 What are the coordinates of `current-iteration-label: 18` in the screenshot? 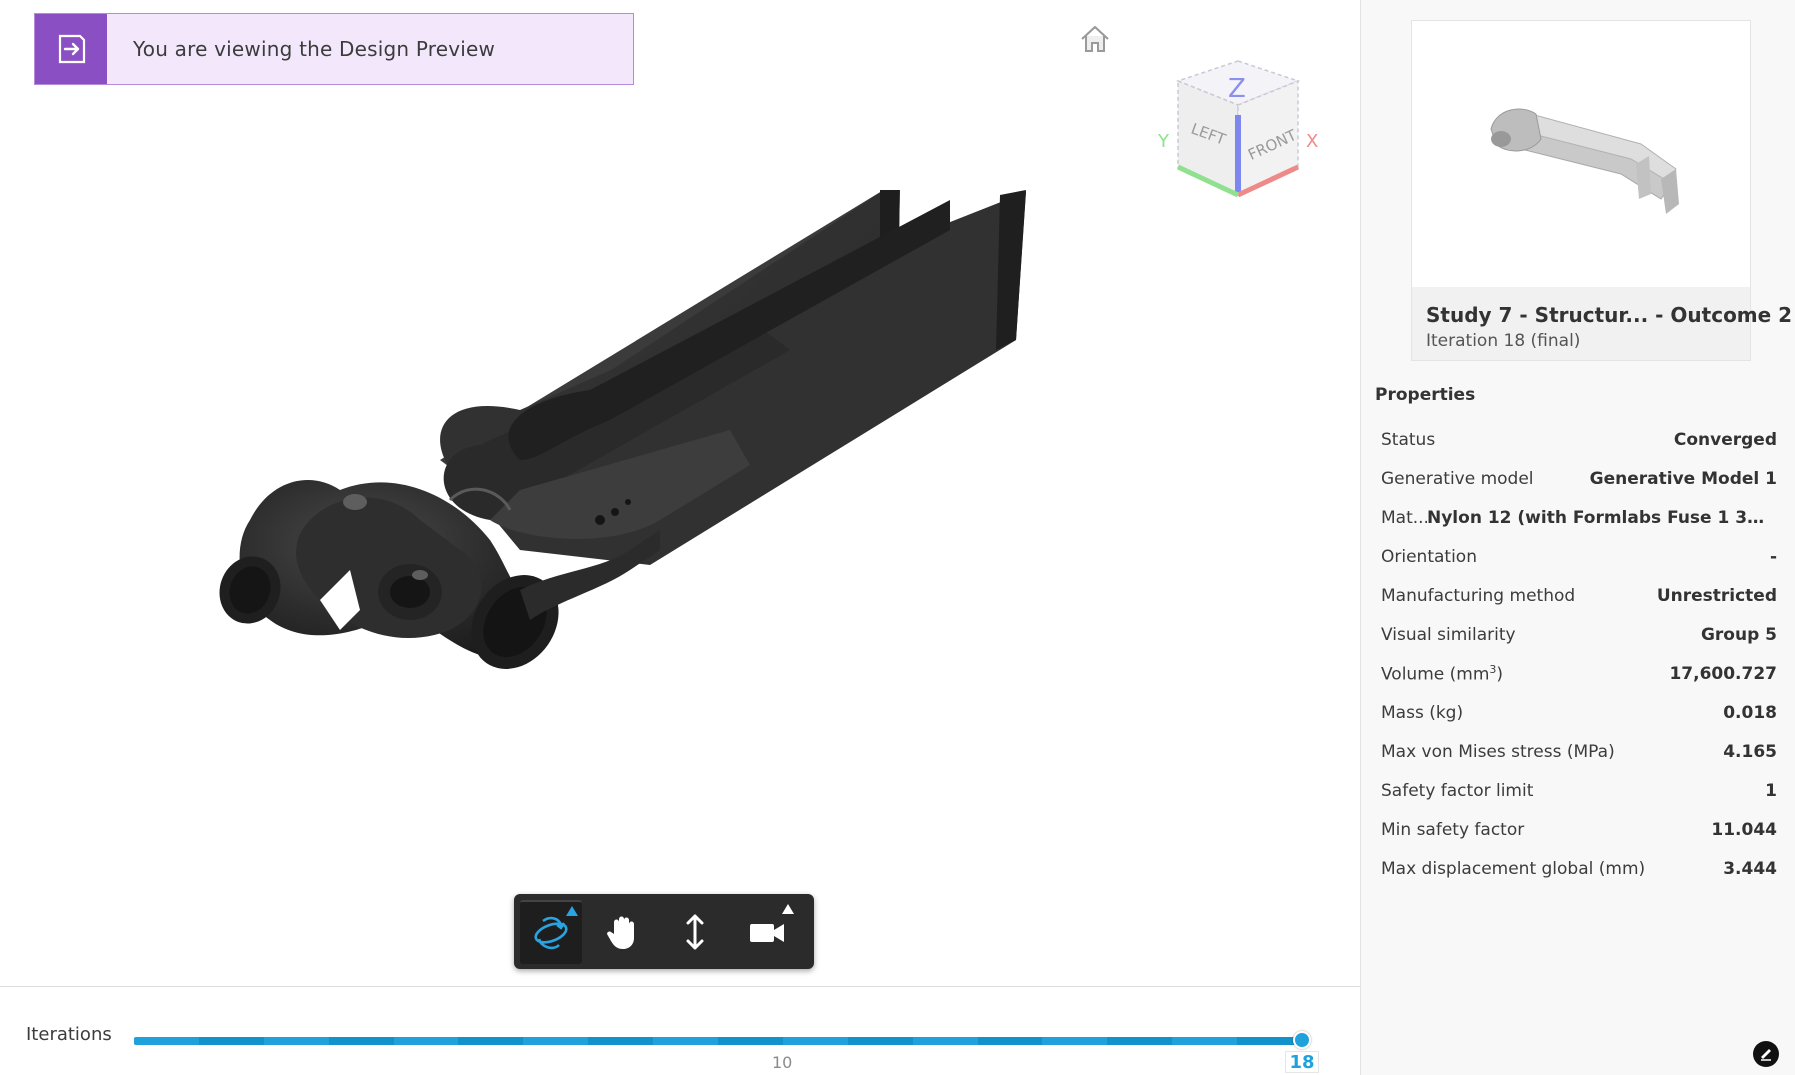 It's located at (1302, 1062).